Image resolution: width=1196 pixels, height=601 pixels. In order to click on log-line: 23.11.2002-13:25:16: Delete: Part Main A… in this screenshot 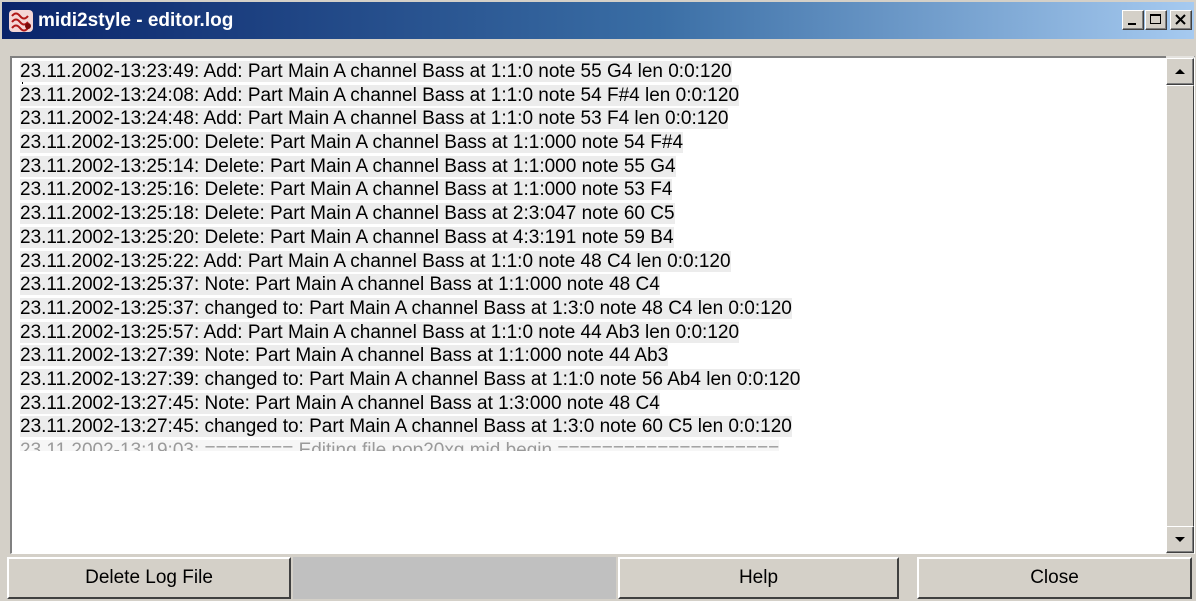, I will do `click(595, 190)`.